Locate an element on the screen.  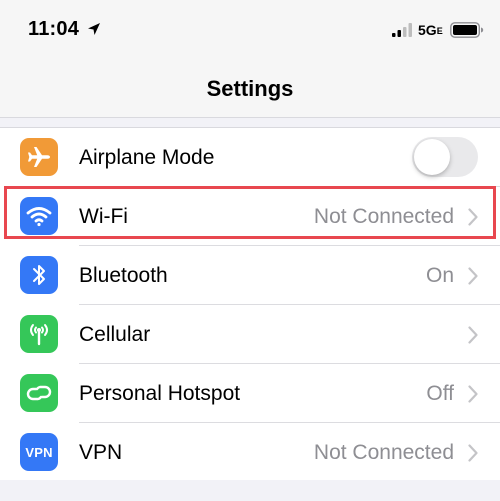
network-type-label: 5GE is located at coordinates (430, 30).